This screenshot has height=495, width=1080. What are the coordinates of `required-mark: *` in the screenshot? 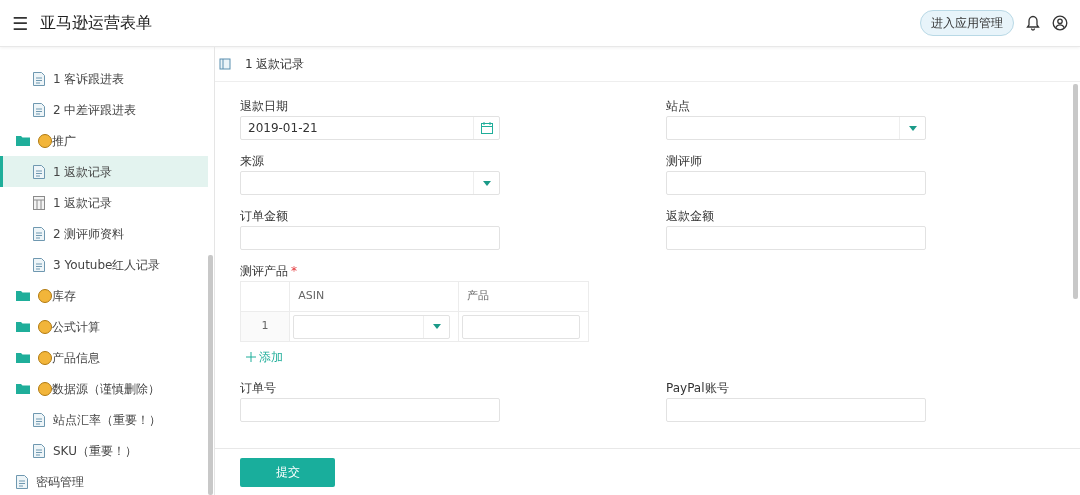 It's located at (294, 271).